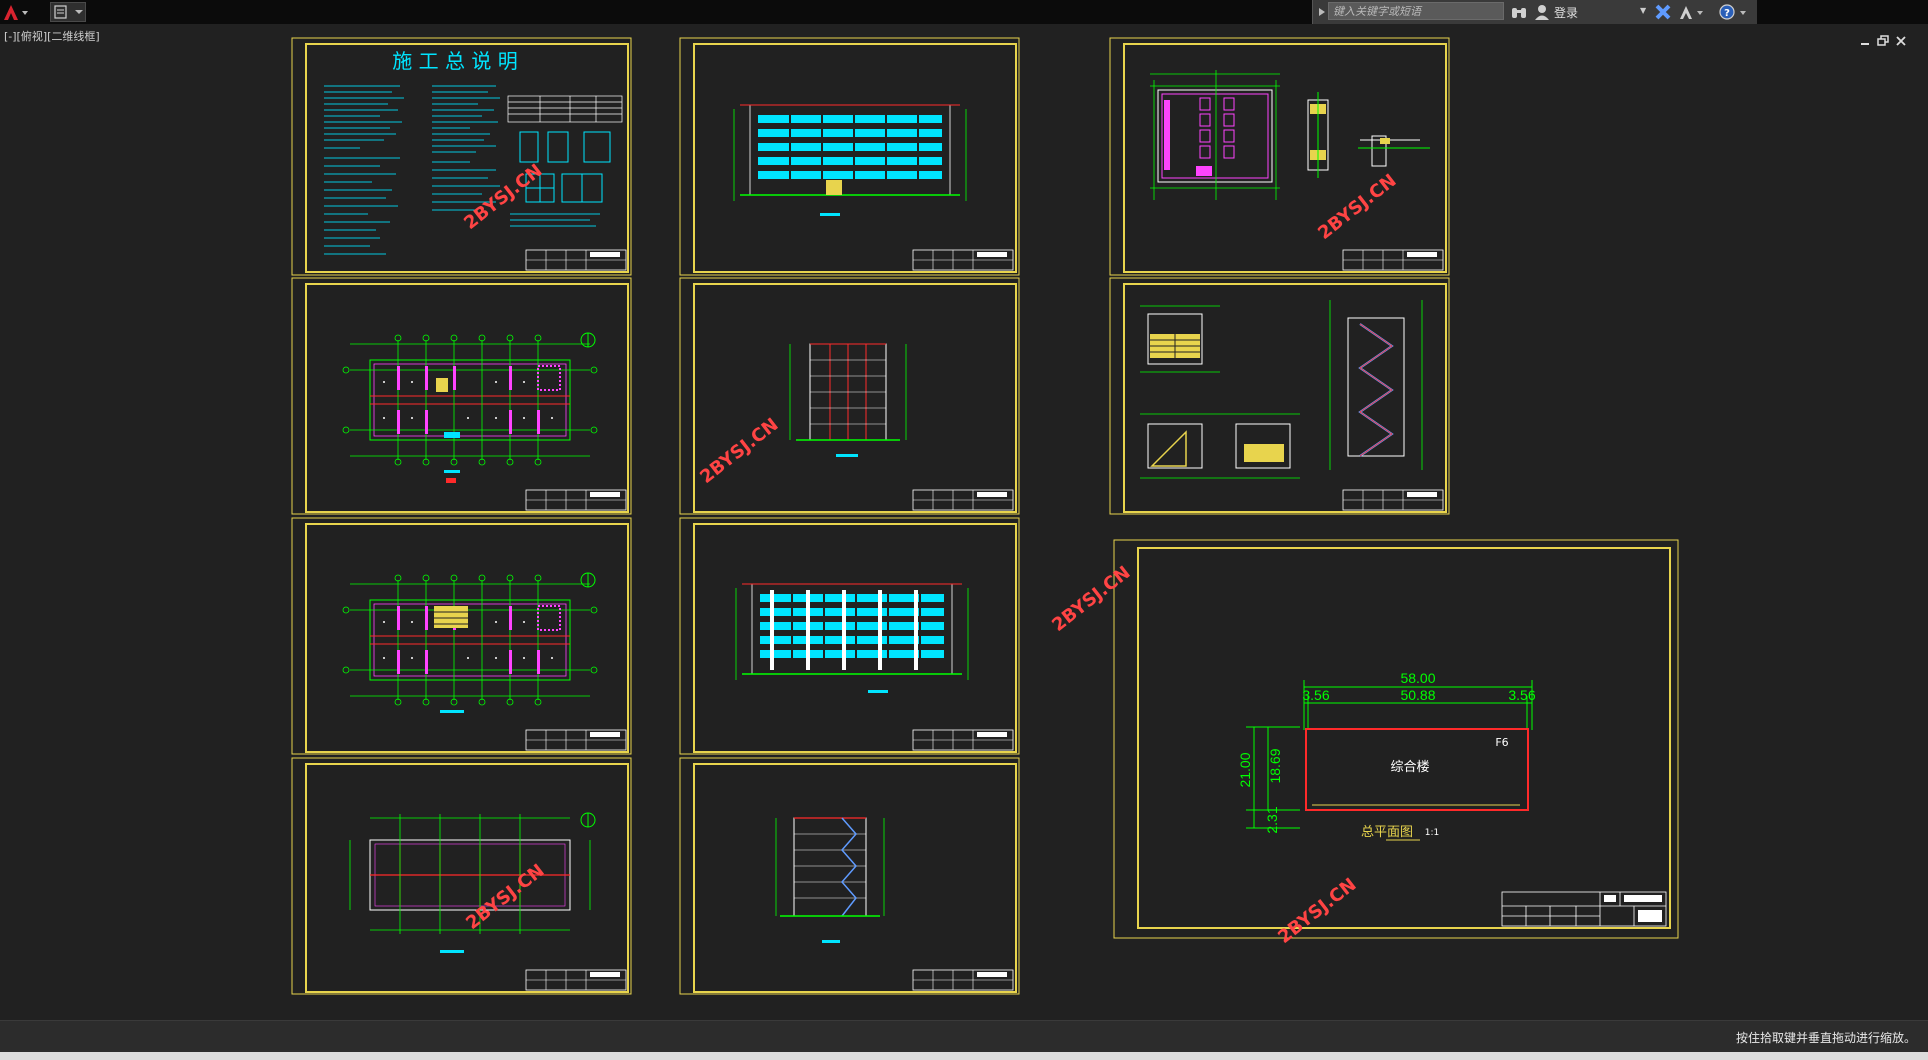 This screenshot has height=1060, width=1928. Describe the element at coordinates (461, 396) in the screenshot. I see `sheet-first-floor-plan` at that location.